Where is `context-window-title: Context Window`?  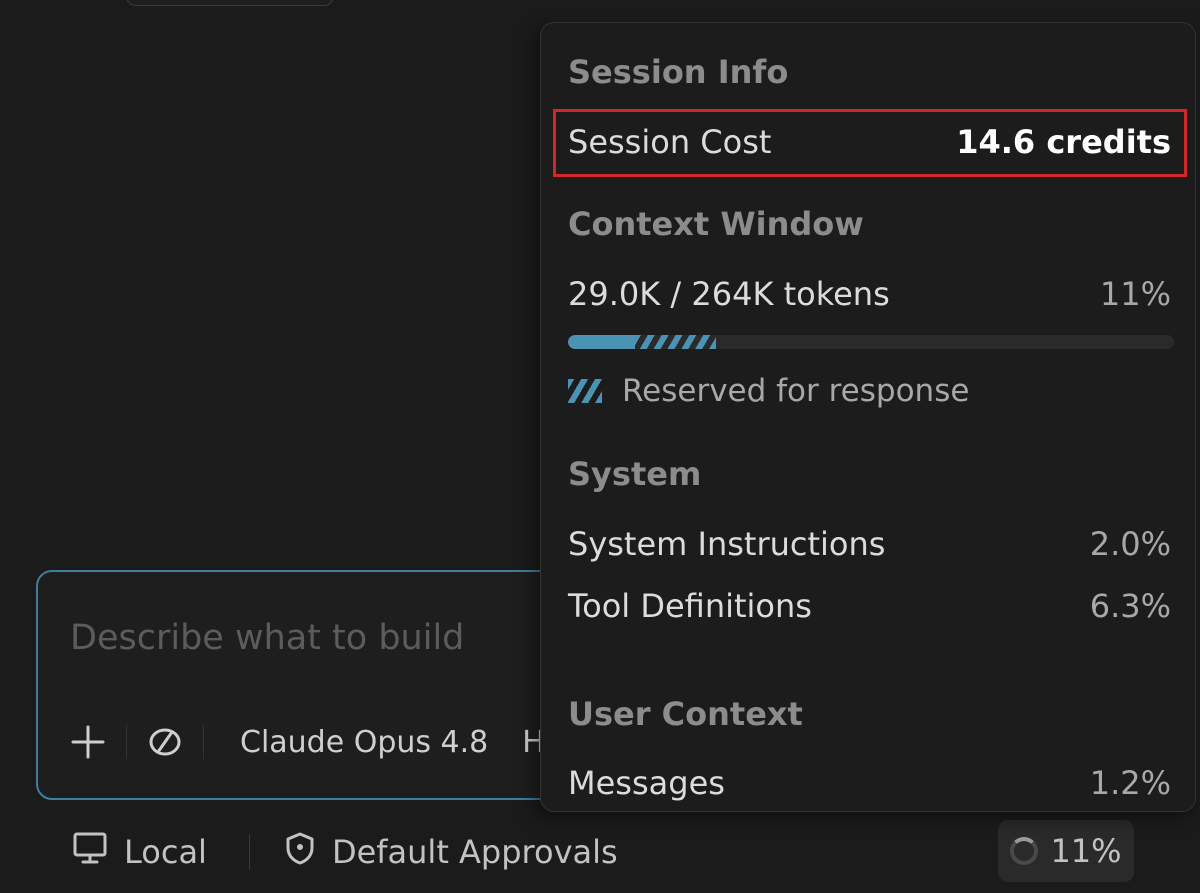 context-window-title: Context Window is located at coordinates (716, 224).